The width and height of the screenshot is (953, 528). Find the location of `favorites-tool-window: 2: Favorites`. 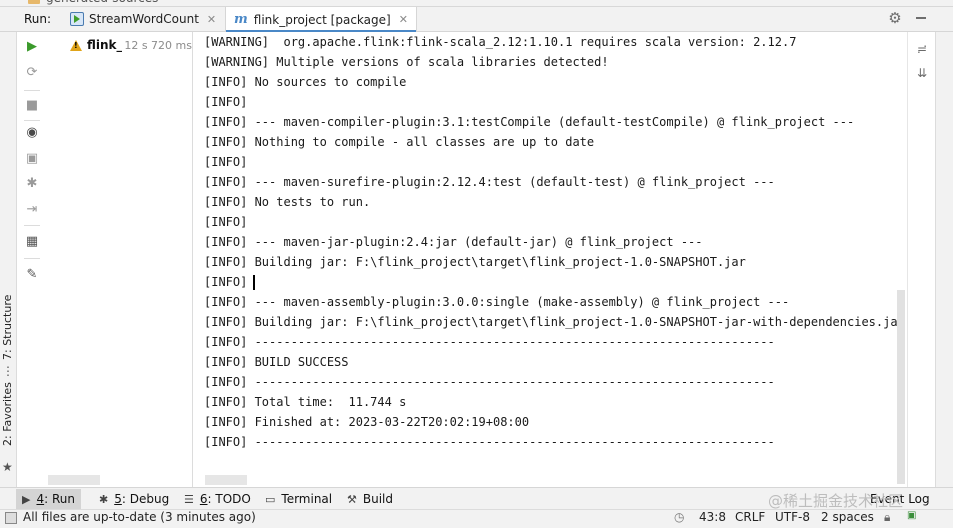

favorites-tool-window: 2: Favorites is located at coordinates (7, 414).